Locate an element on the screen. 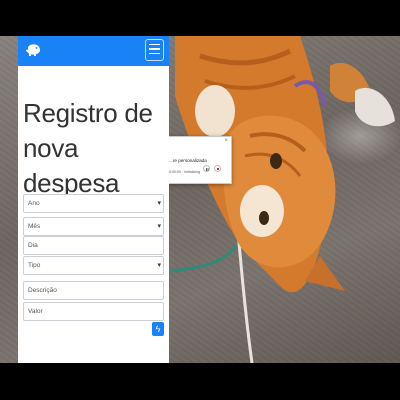 This screenshot has width=400, height=400. valor-input: Valor is located at coordinates (93, 311).